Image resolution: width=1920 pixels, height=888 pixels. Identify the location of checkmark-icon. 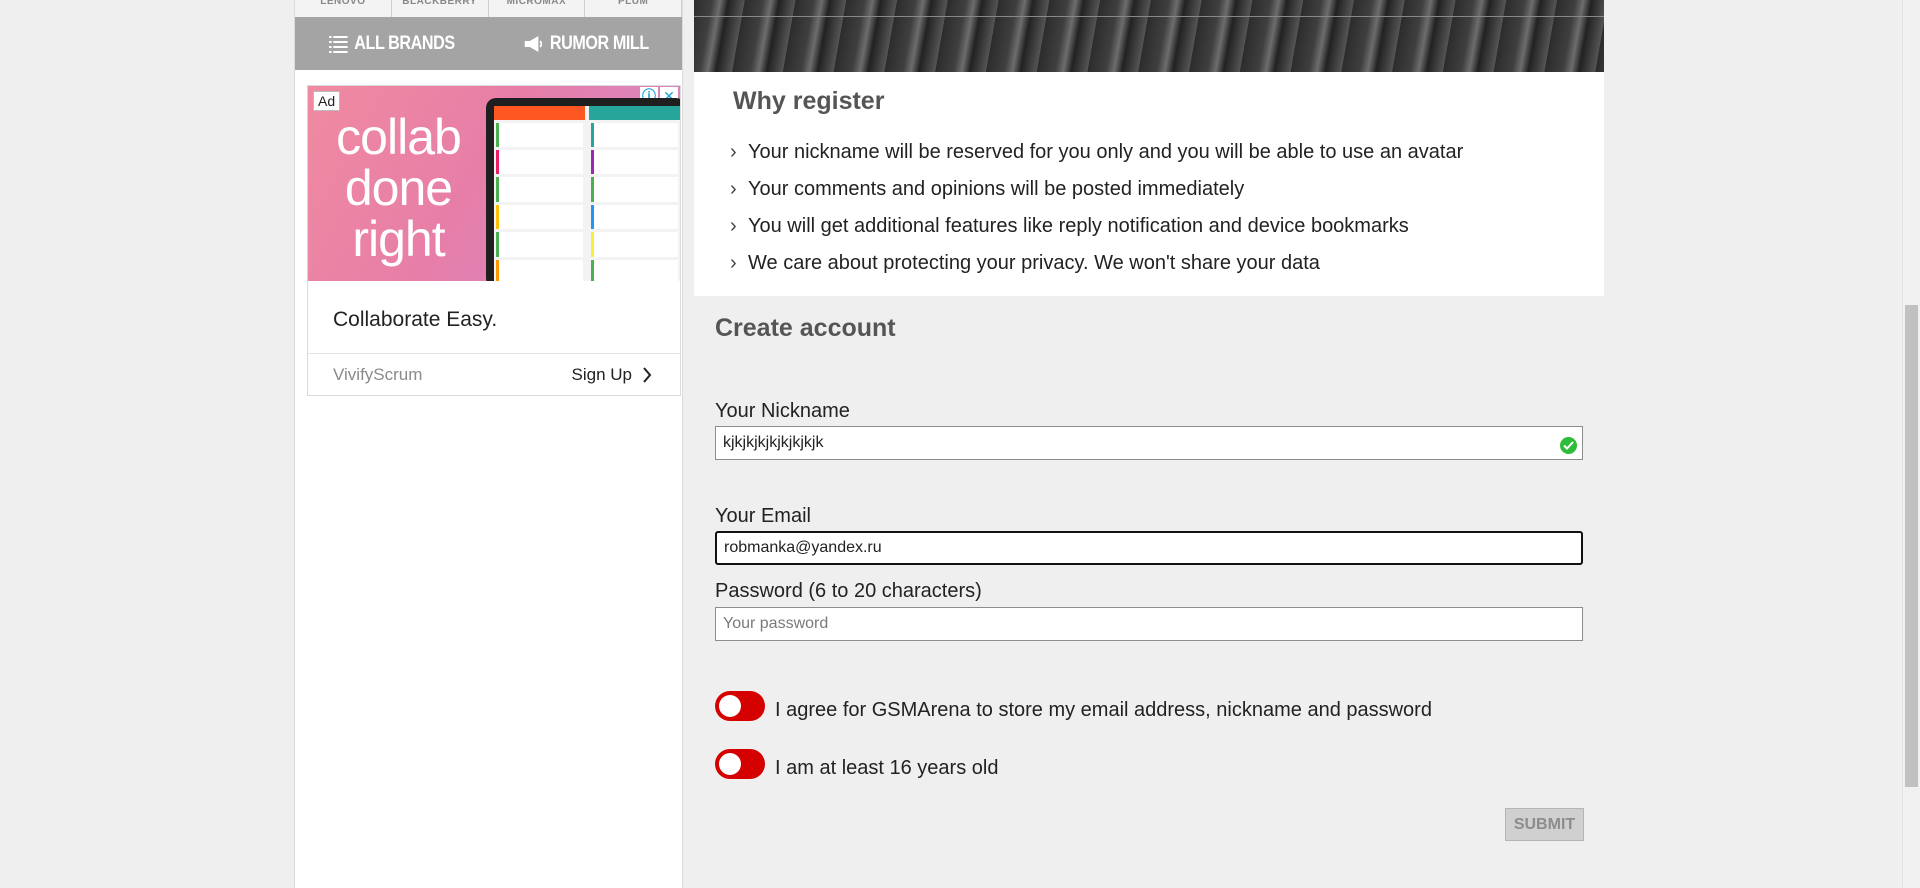
(1568, 445).